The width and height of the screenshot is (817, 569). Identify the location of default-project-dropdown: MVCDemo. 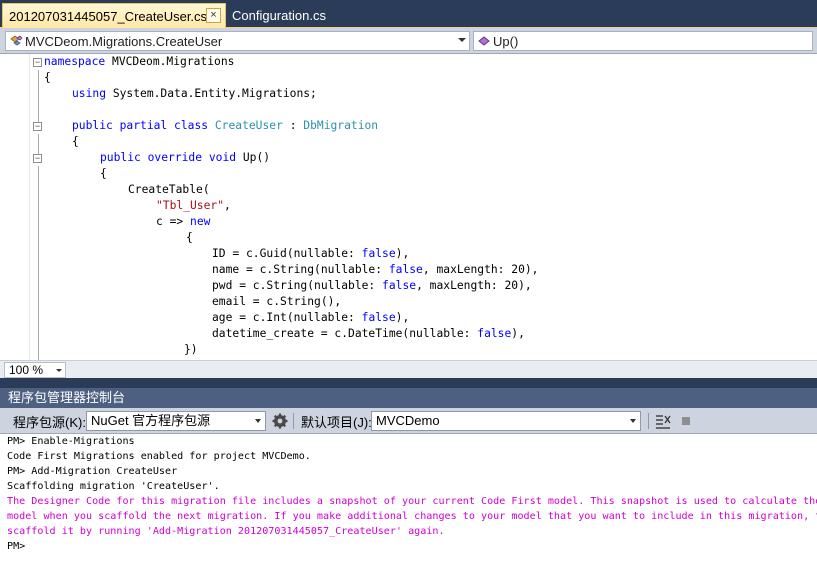
(506, 421).